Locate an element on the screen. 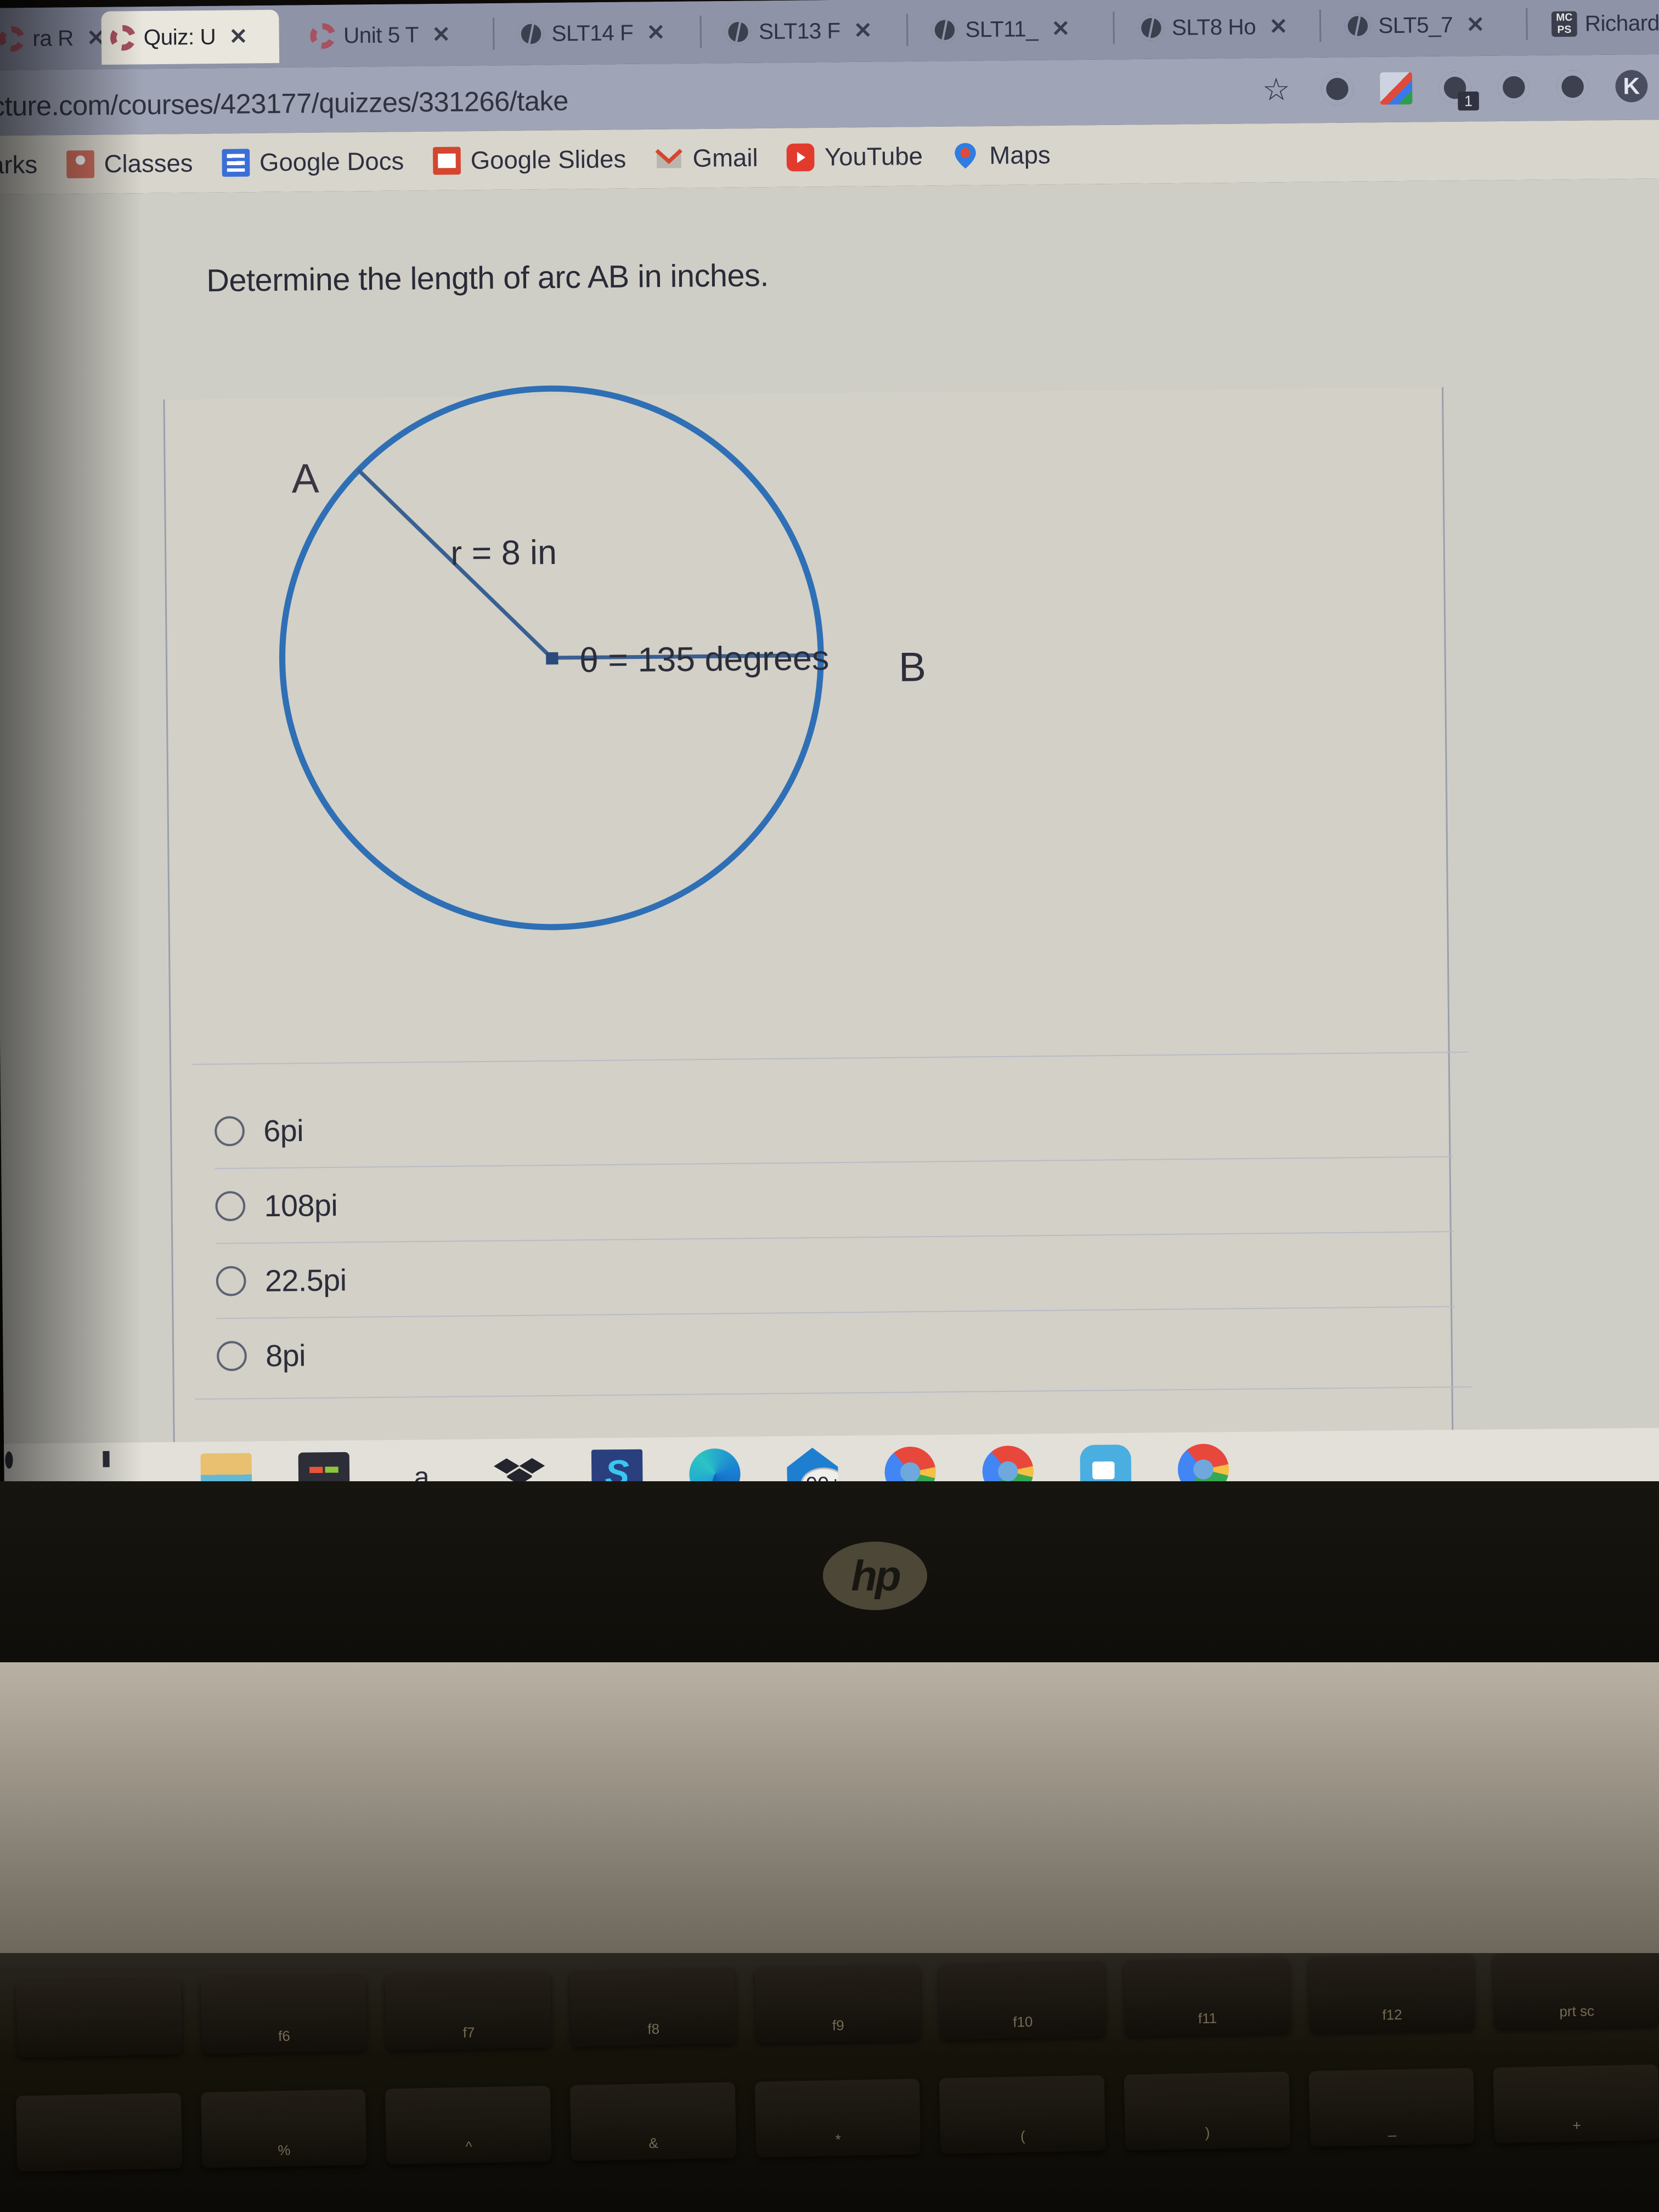 The image size is (1659, 2212). bookmark-item-maps: Maps is located at coordinates (1001, 155).